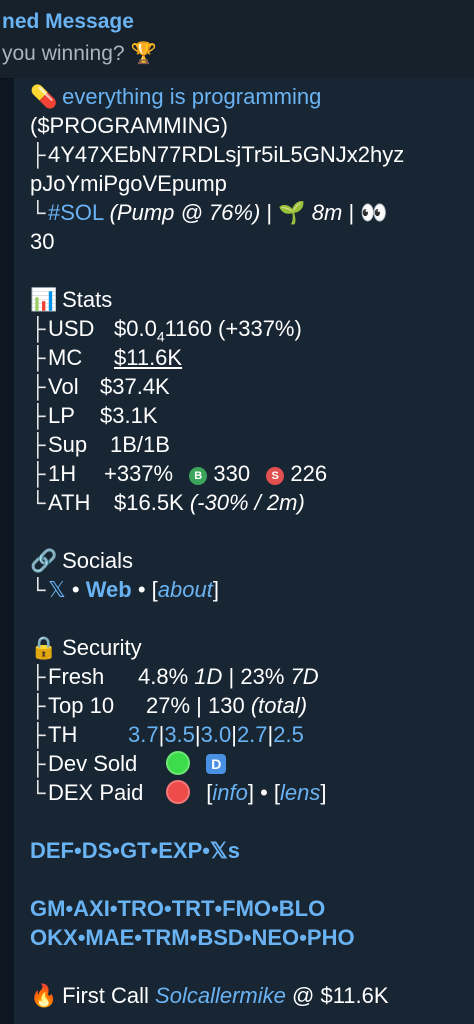  What do you see at coordinates (102, 647) in the screenshot?
I see `security-title: Security` at bounding box center [102, 647].